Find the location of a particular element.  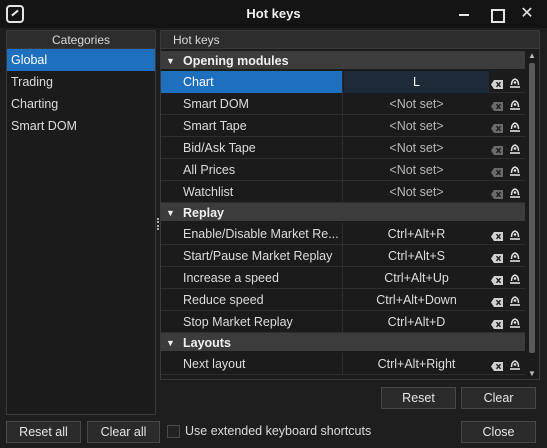

category-item: Trading is located at coordinates (81, 82).